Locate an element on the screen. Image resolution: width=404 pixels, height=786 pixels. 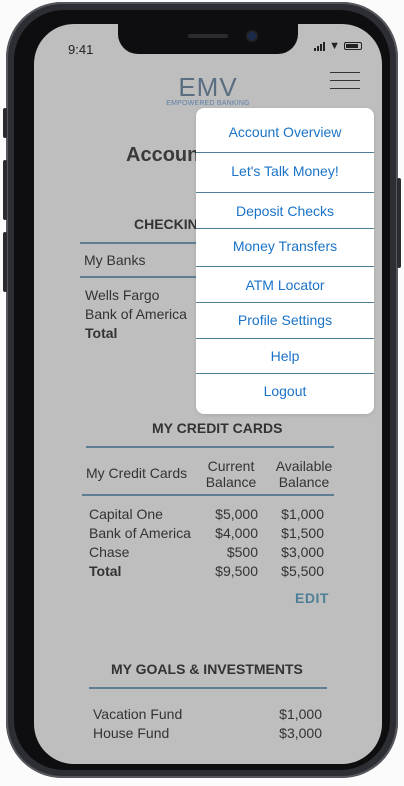
credit-header-name: My Credit Cards is located at coordinates (137, 473).